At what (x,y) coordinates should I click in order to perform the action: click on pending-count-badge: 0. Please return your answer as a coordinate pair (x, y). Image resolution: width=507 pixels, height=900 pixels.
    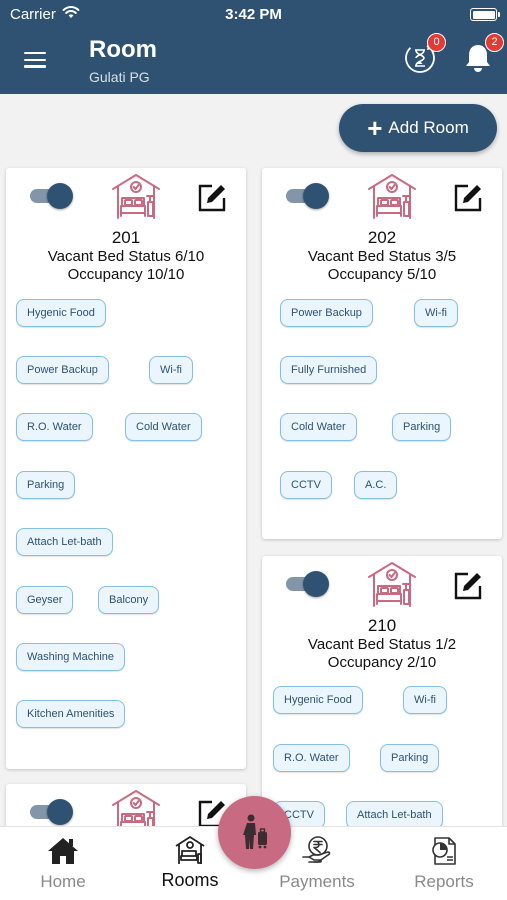
    Looking at the image, I should click on (436, 42).